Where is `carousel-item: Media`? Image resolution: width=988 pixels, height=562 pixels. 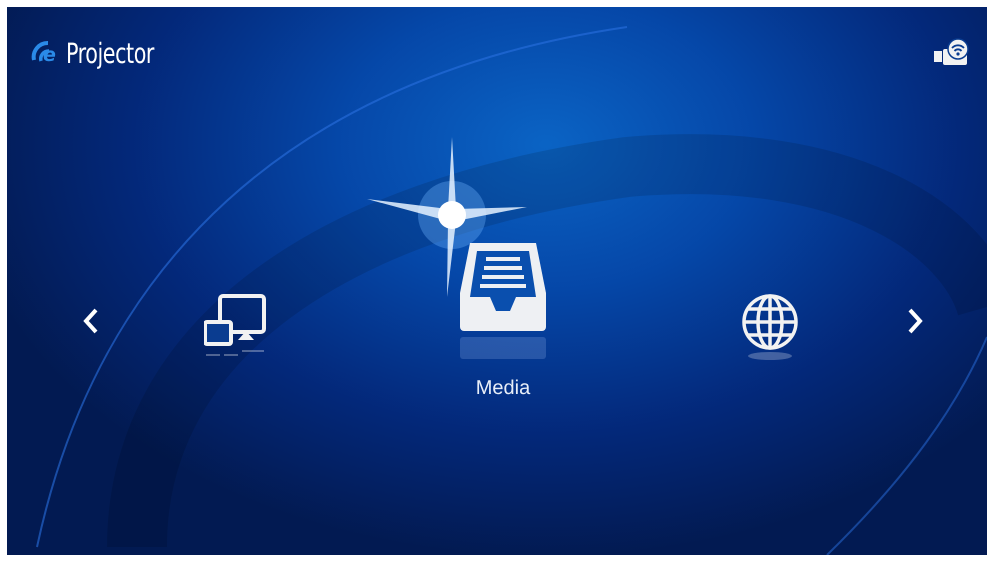 carousel-item: Media is located at coordinates (503, 319).